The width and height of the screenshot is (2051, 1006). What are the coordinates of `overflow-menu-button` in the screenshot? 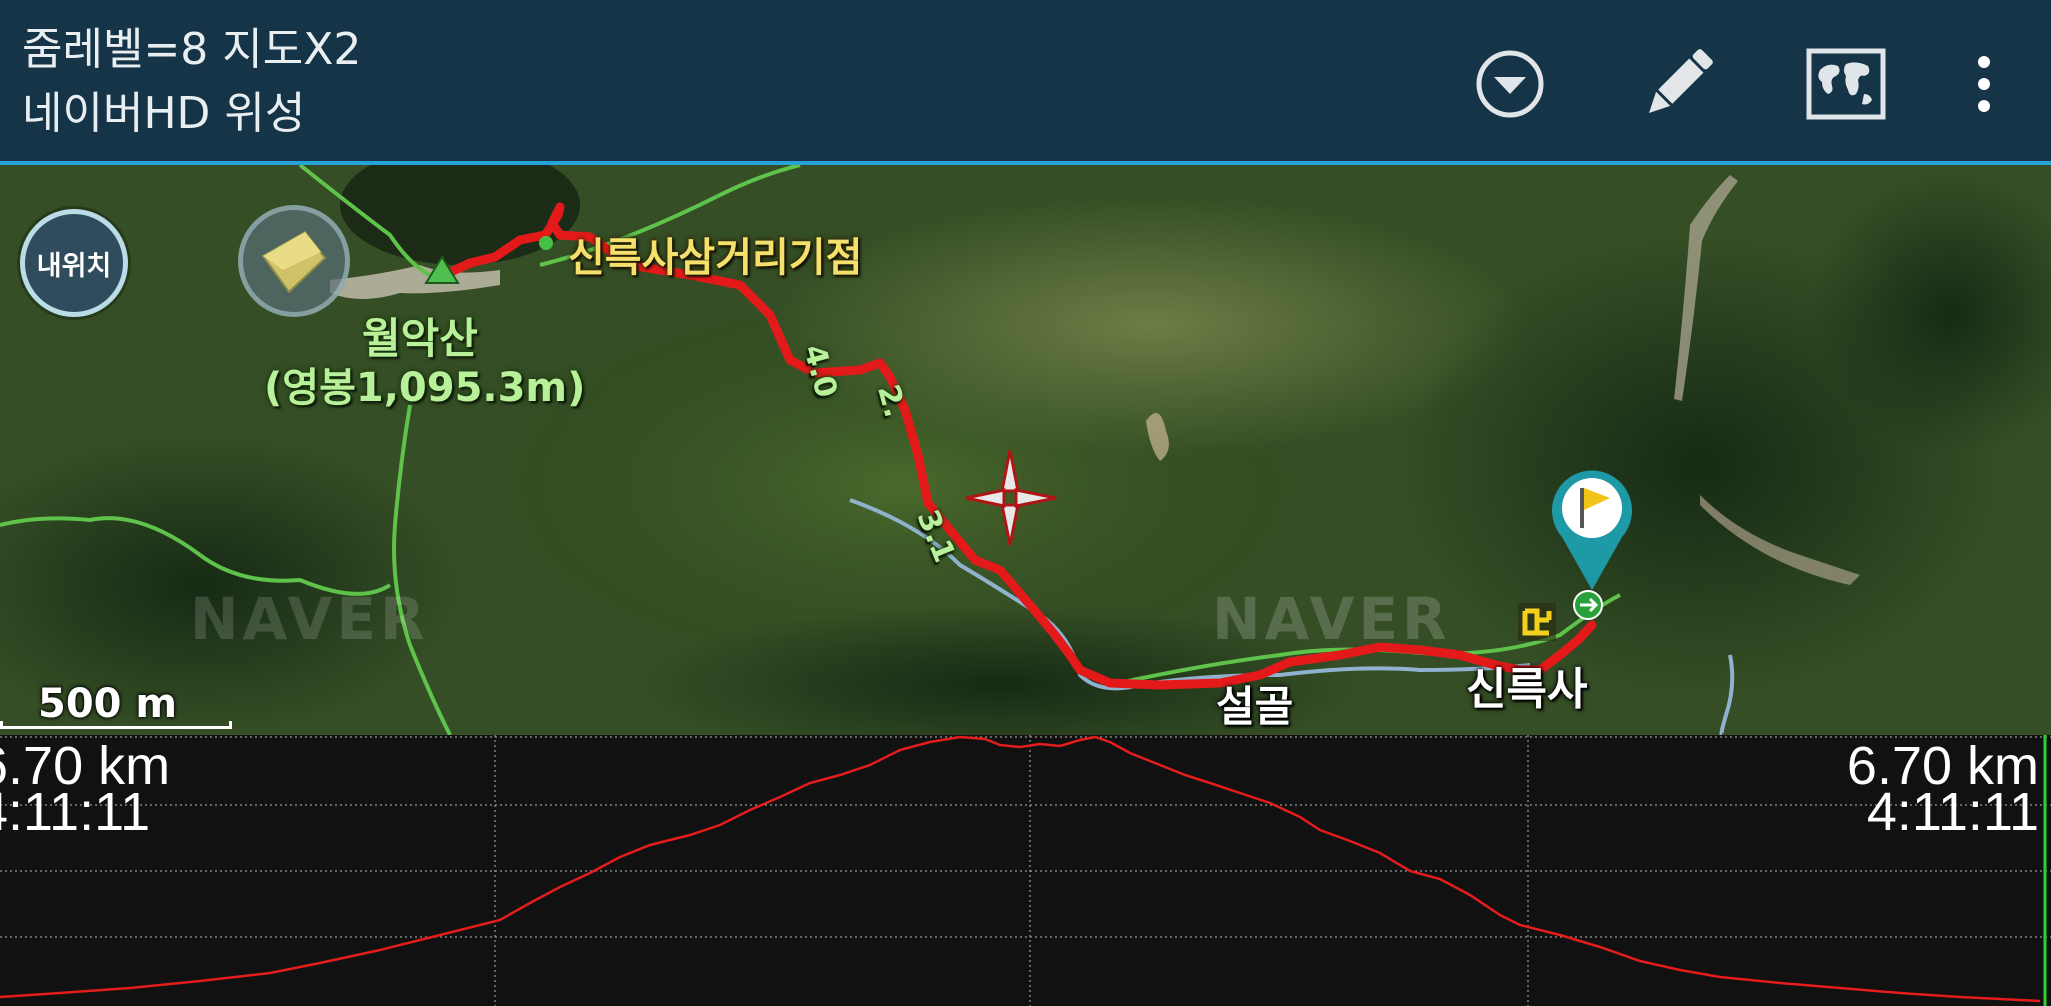 It's located at (1984, 84).